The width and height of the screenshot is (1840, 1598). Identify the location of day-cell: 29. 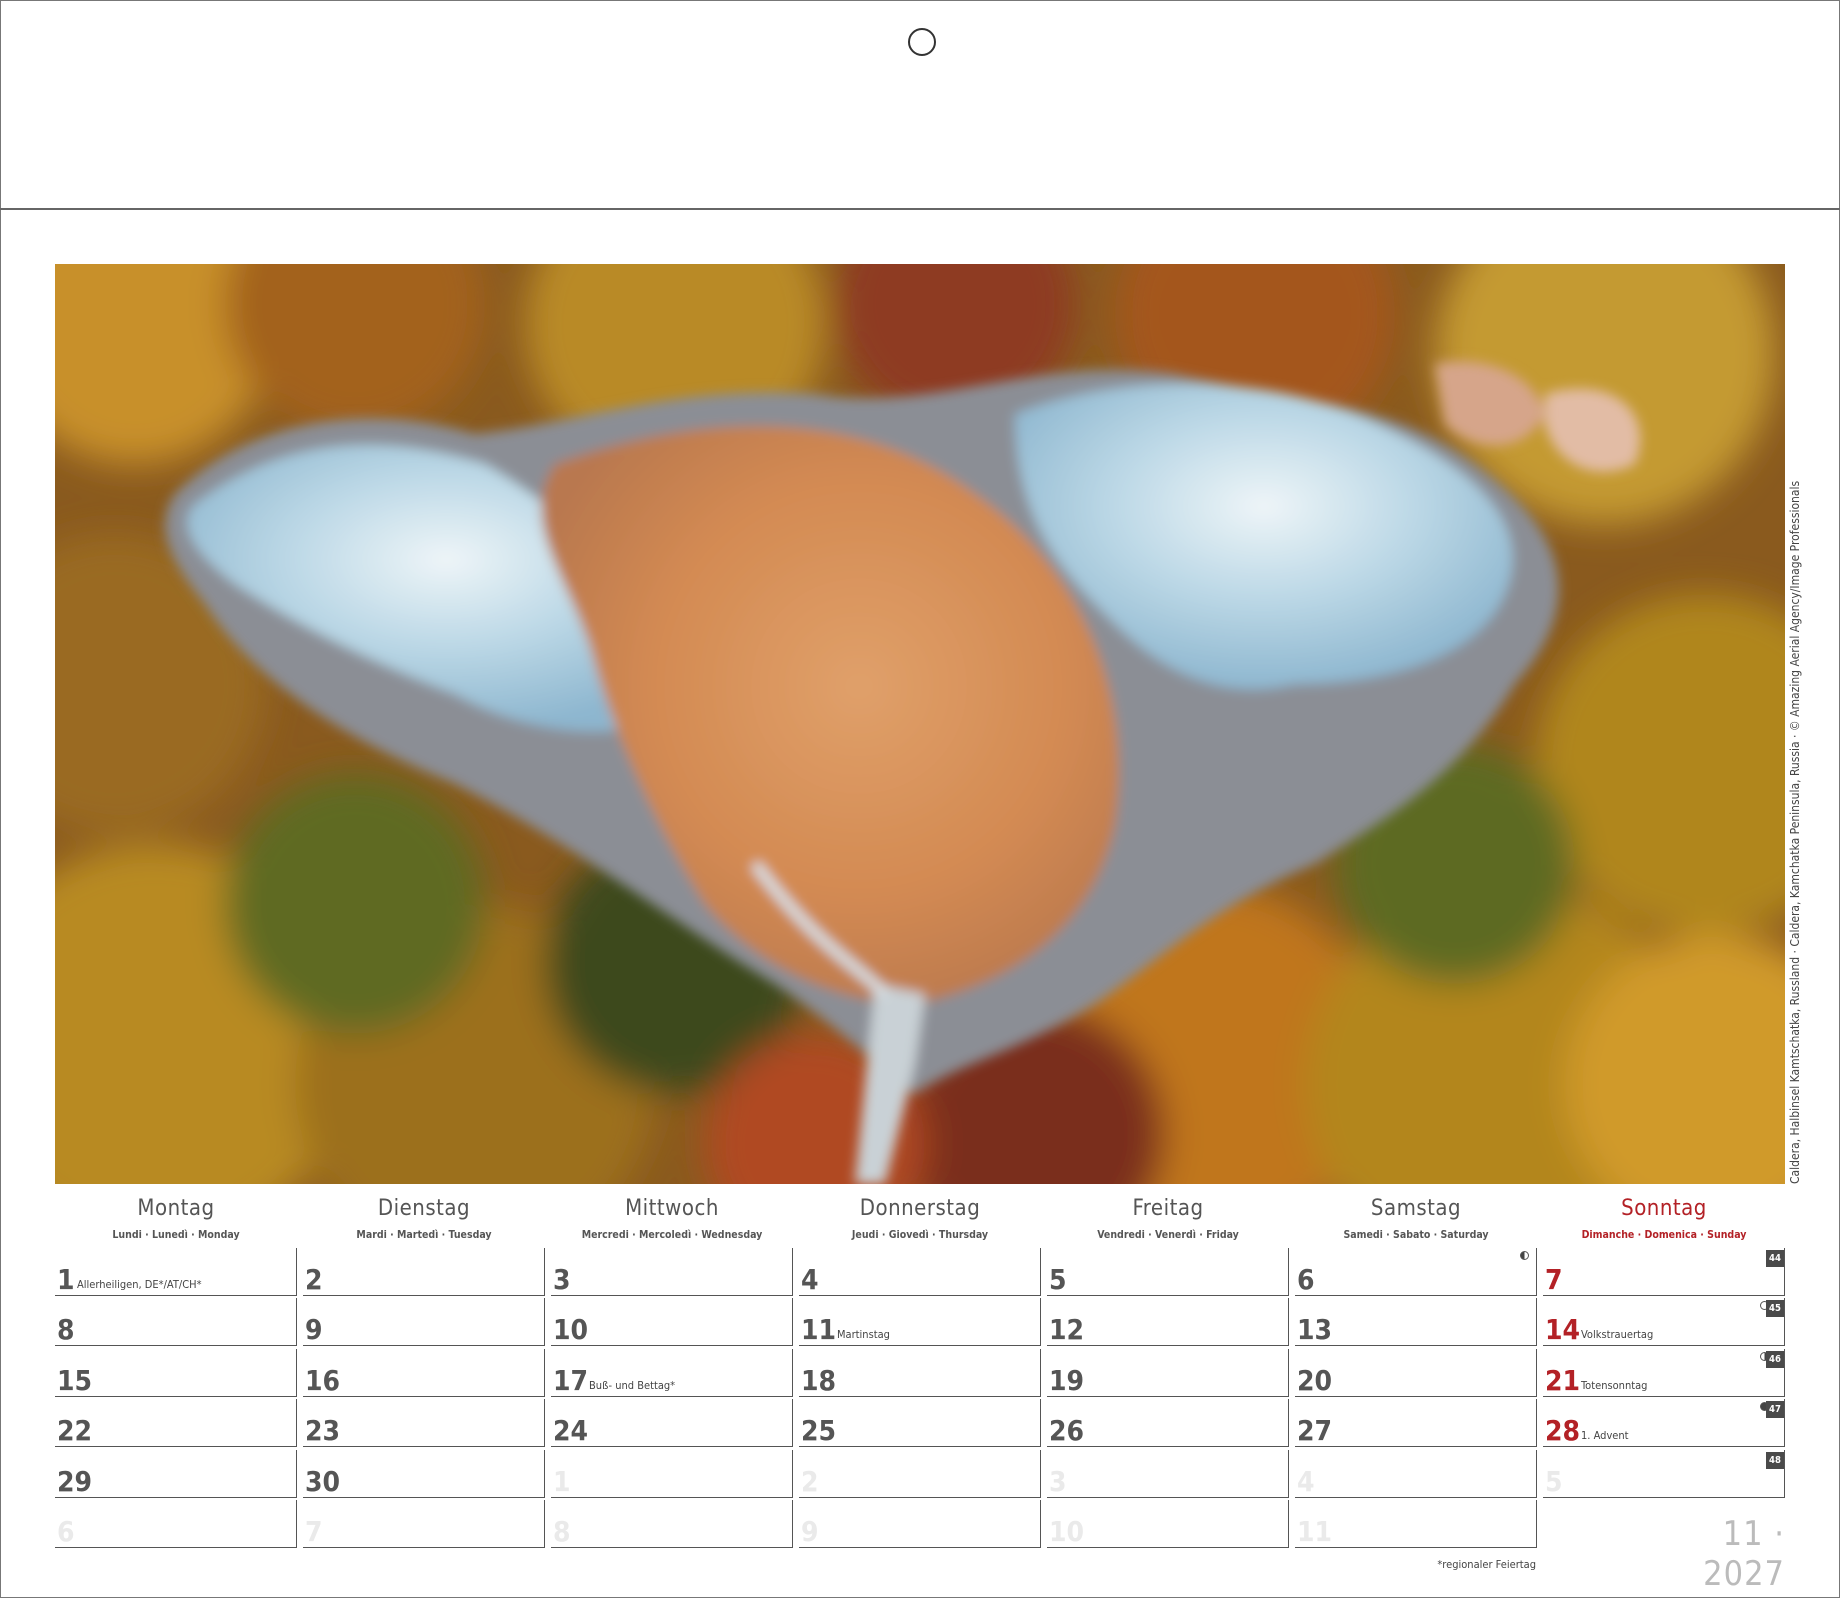
(176, 1474).